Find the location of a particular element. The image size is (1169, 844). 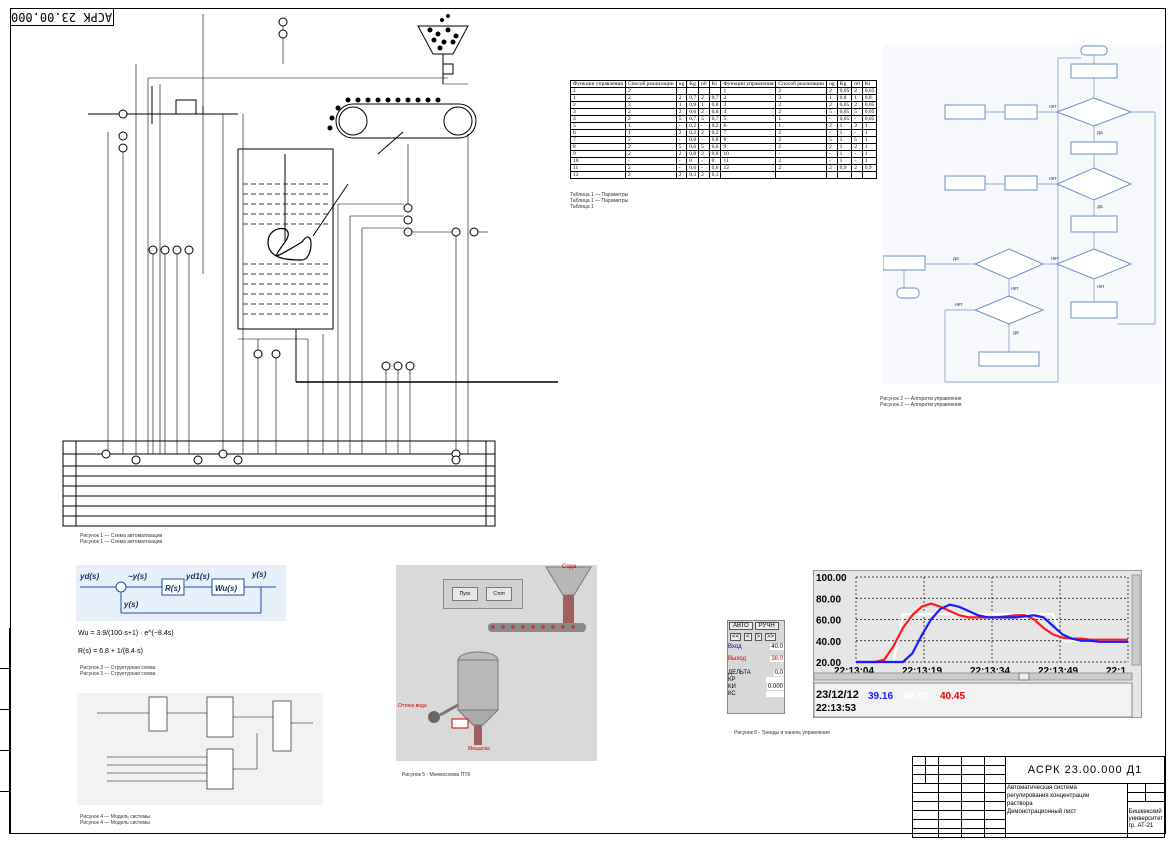

arrow-button: > is located at coordinates (758, 637).